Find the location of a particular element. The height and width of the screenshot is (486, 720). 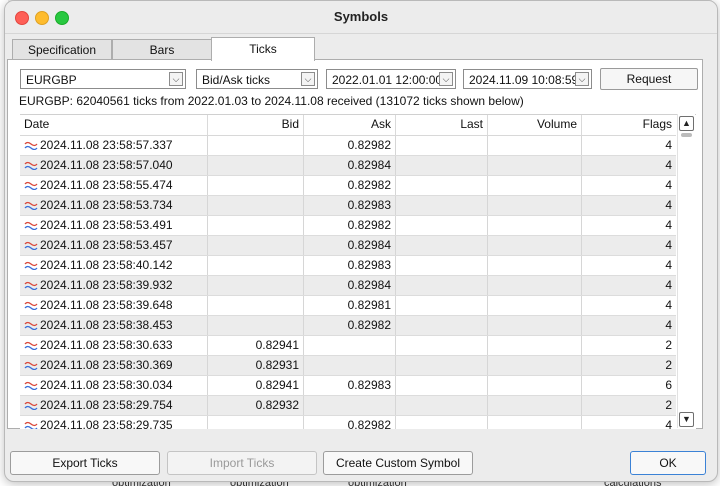

table-row: 2024.11.08 23:58:53.734 0.82983 4 is located at coordinates (348, 206).